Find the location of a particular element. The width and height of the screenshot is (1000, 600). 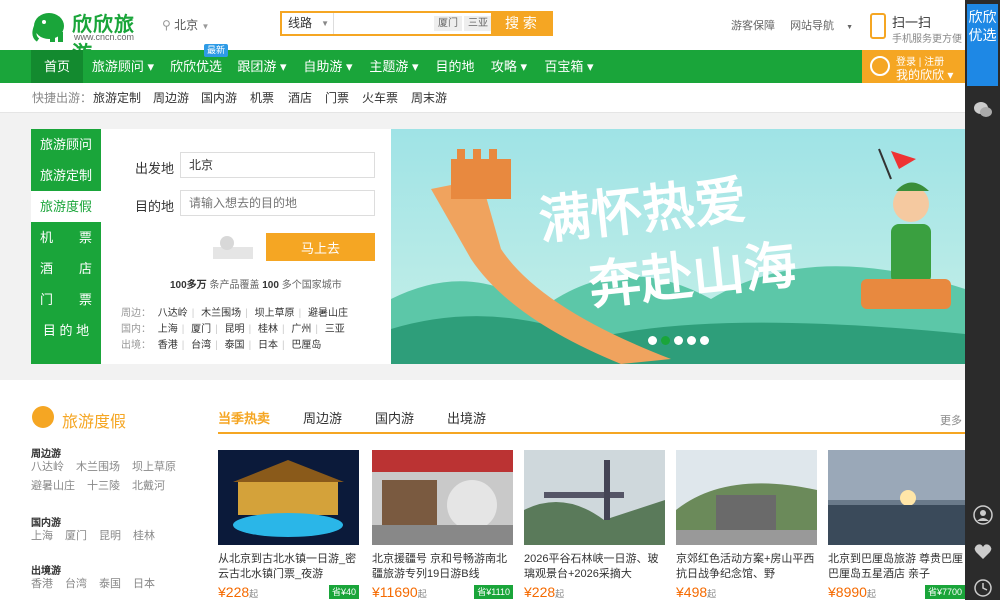

sidemenu-hotels: 酒 店 is located at coordinates (66, 268).